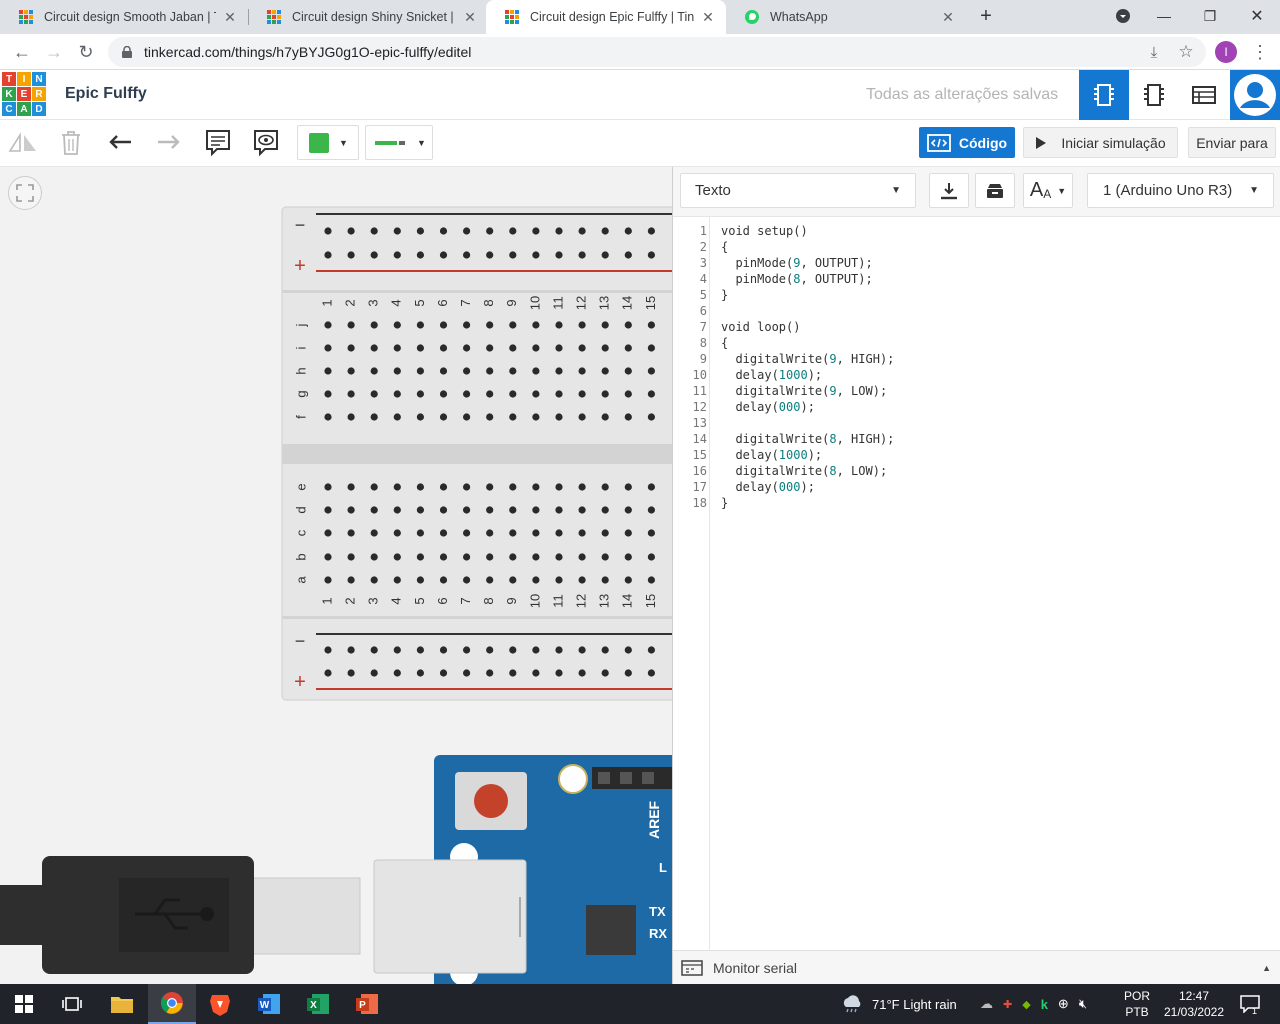  I want to click on component-list-icon, so click(1204, 95).